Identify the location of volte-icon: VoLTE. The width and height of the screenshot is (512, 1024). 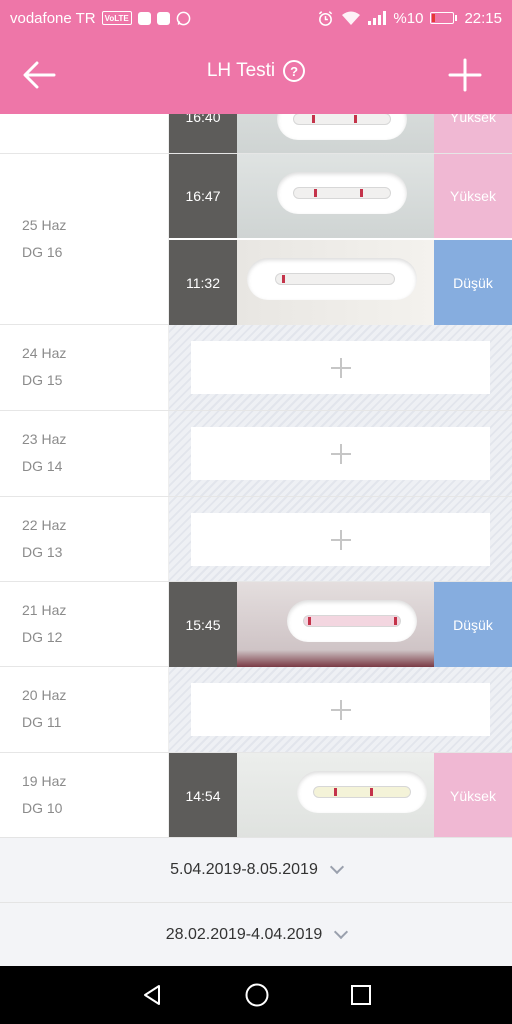
(116, 18).